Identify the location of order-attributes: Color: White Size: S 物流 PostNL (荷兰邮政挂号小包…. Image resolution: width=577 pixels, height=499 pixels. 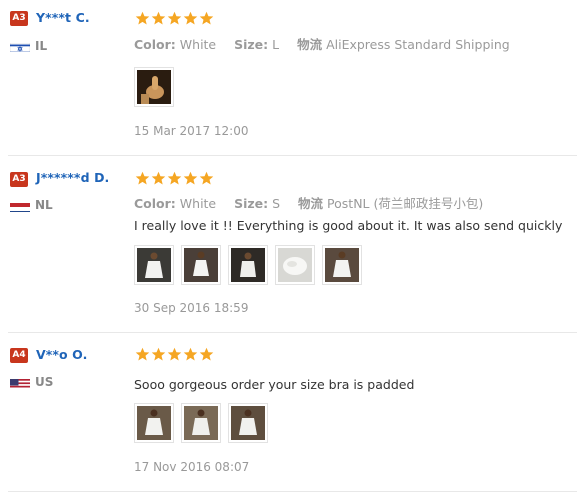
(308, 202).